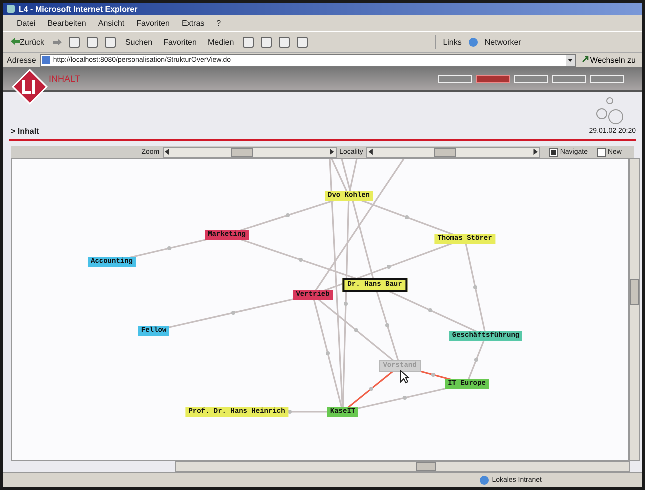  I want to click on go-arrow-icon, so click(586, 59).